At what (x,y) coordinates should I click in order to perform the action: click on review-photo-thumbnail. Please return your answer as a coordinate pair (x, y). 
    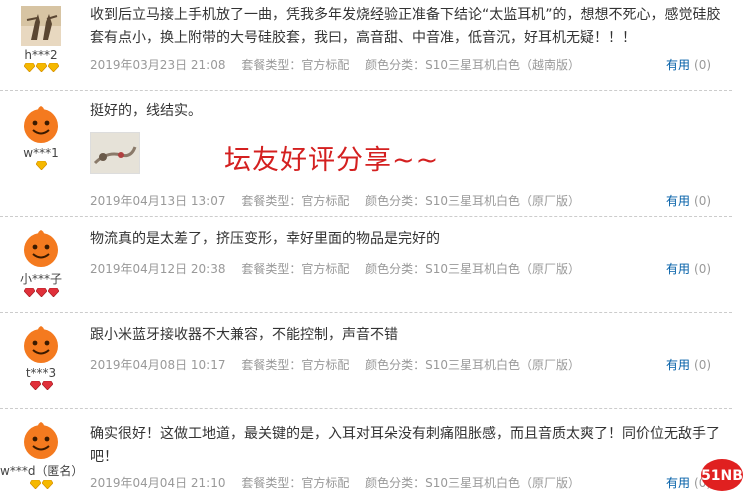
    Looking at the image, I should click on (115, 153).